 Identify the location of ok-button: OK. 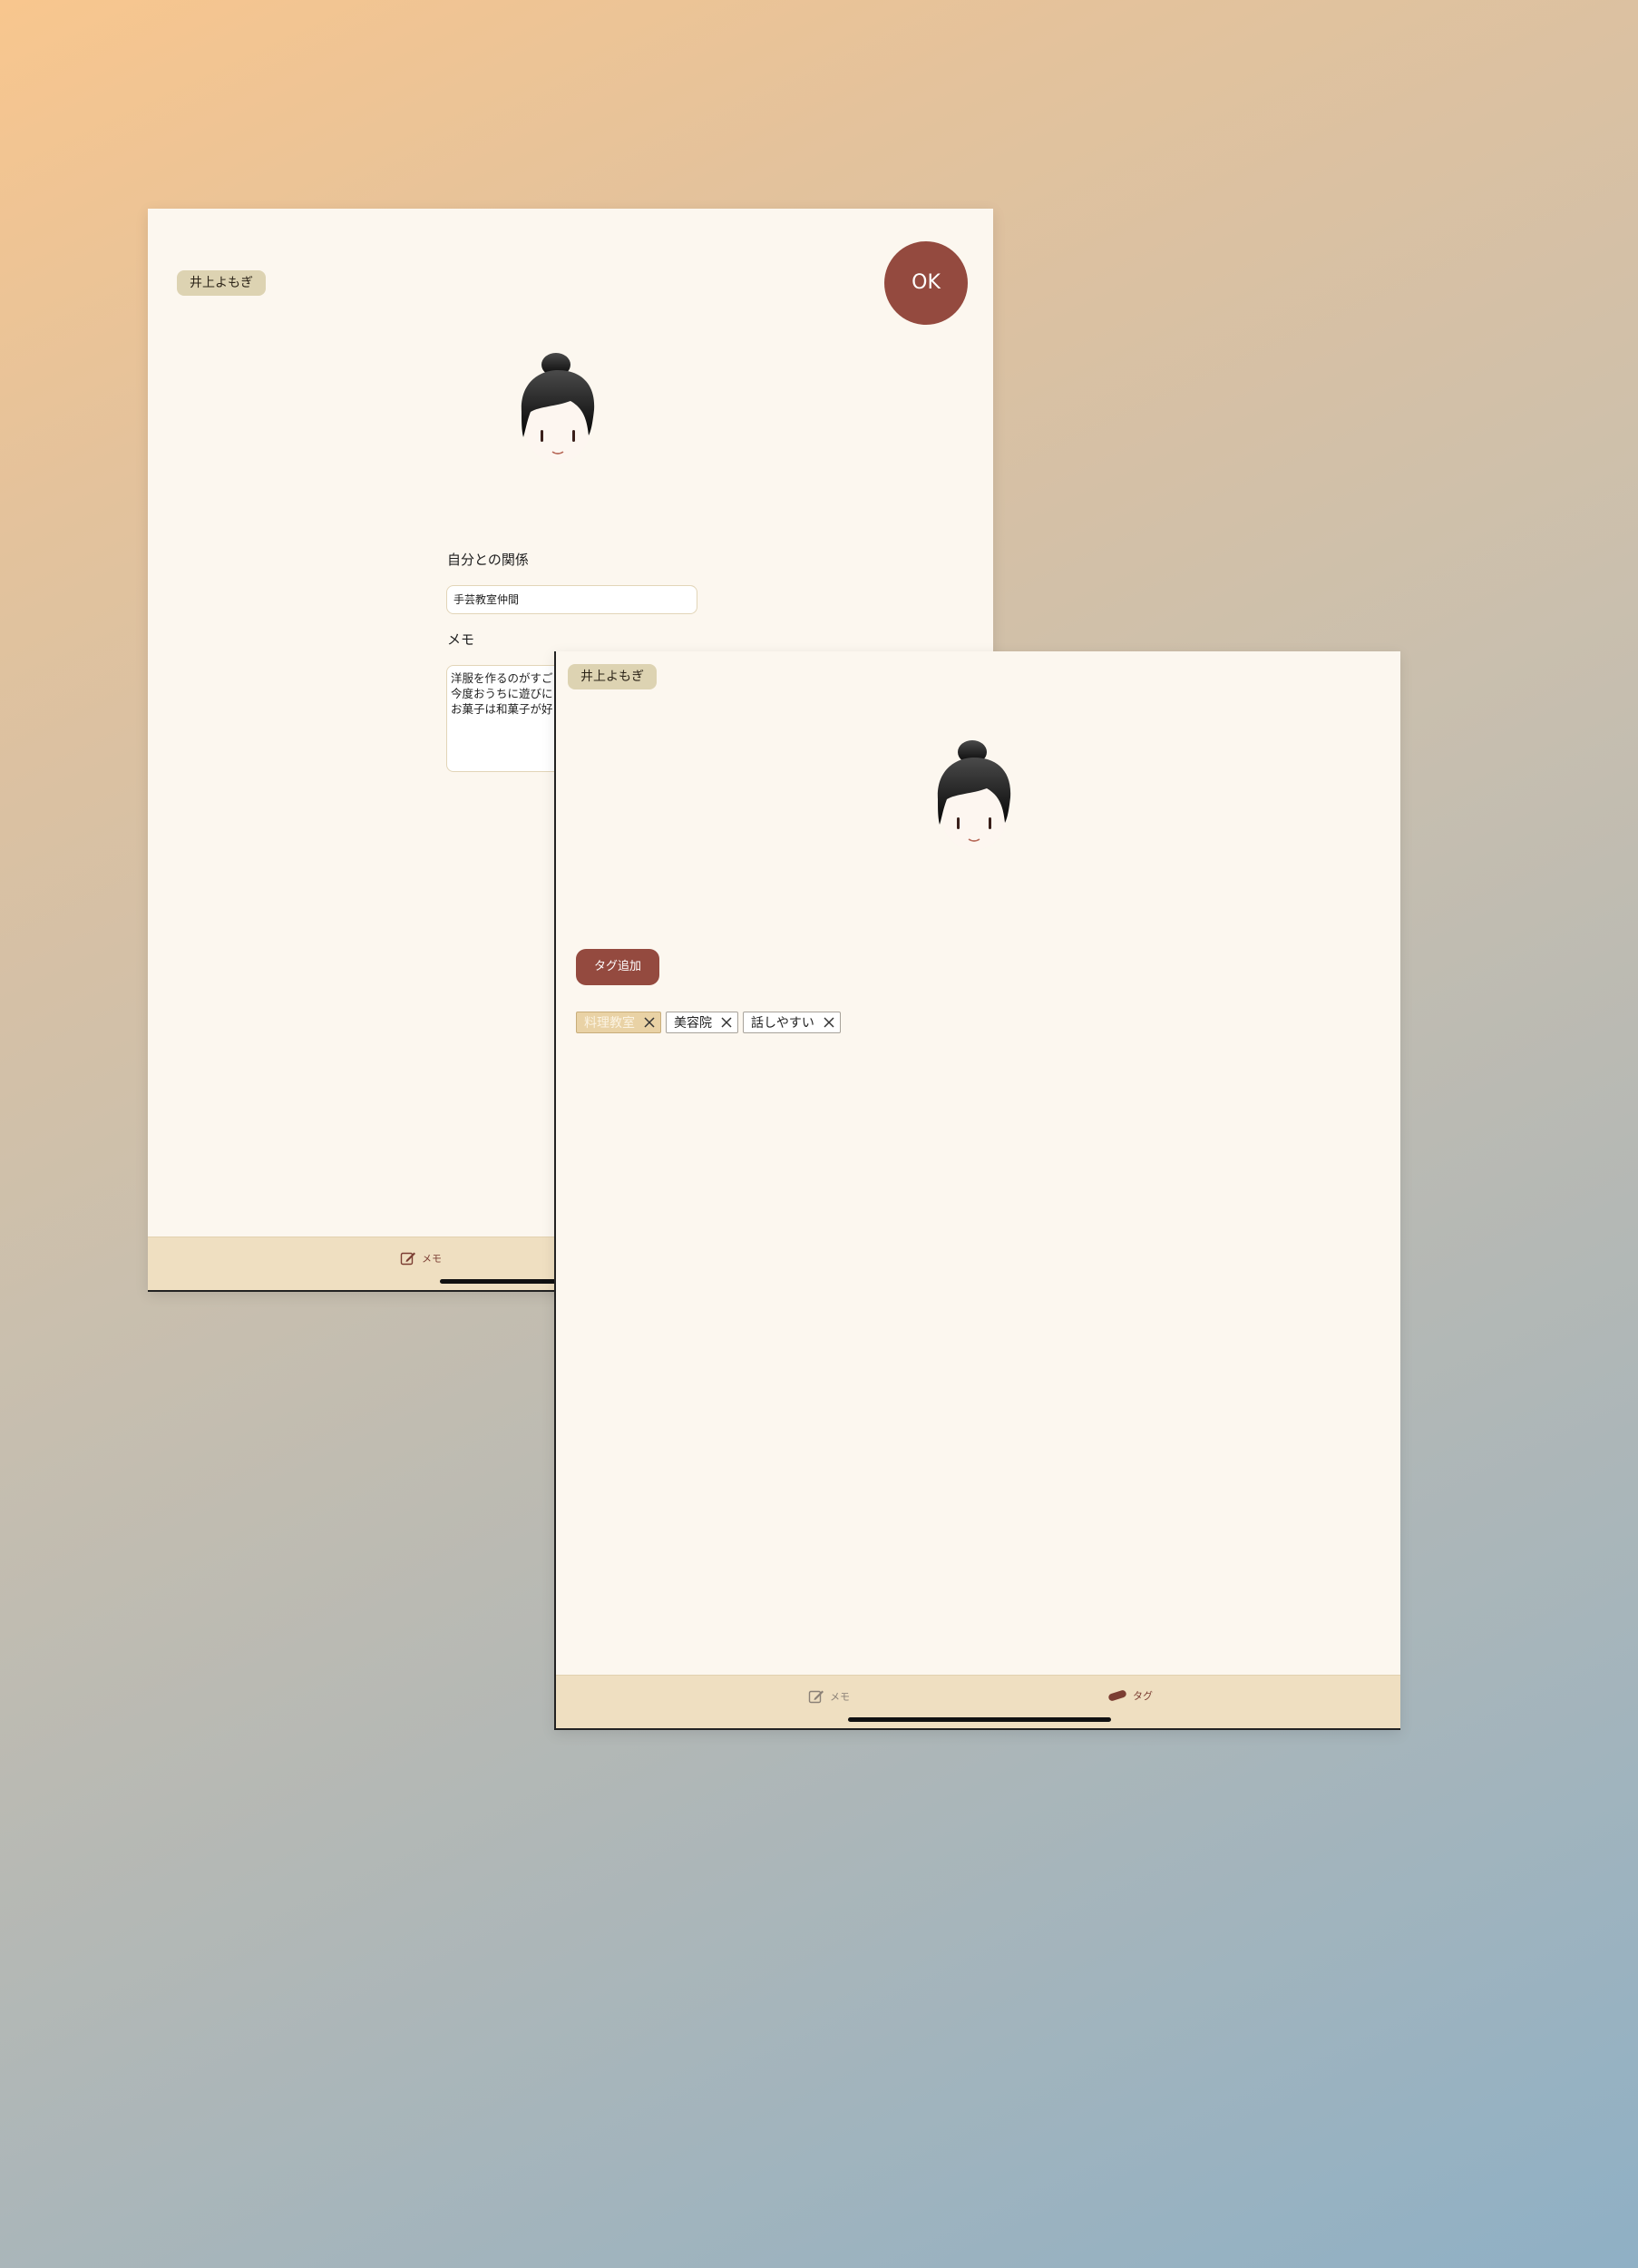
(926, 283).